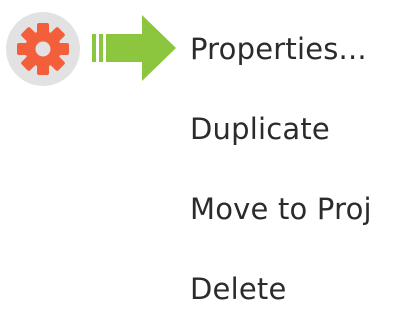 The height and width of the screenshot is (316, 398). Describe the element at coordinates (294, 209) in the screenshot. I see `menu-item-move-to-project: Move to Proj` at that location.